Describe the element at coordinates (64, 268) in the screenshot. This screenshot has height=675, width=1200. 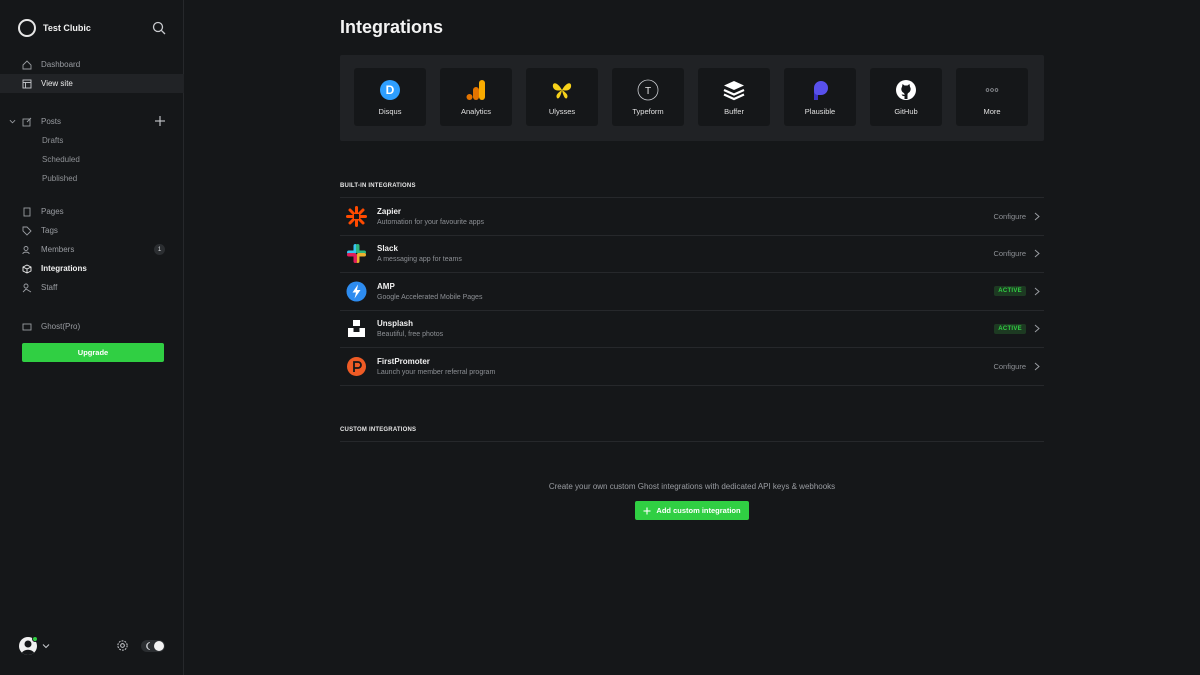
I see `sidebar-item-label: Integrations` at that location.